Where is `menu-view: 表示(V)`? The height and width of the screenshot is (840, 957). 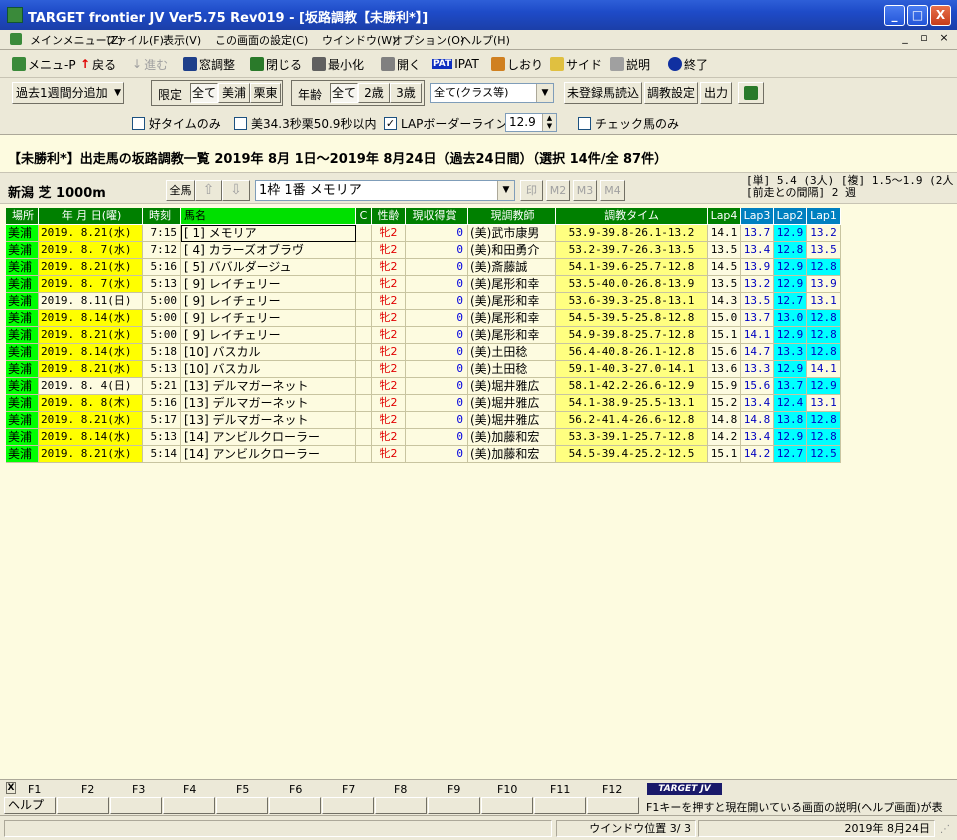
menu-view: 表示(V) is located at coordinates (182, 40).